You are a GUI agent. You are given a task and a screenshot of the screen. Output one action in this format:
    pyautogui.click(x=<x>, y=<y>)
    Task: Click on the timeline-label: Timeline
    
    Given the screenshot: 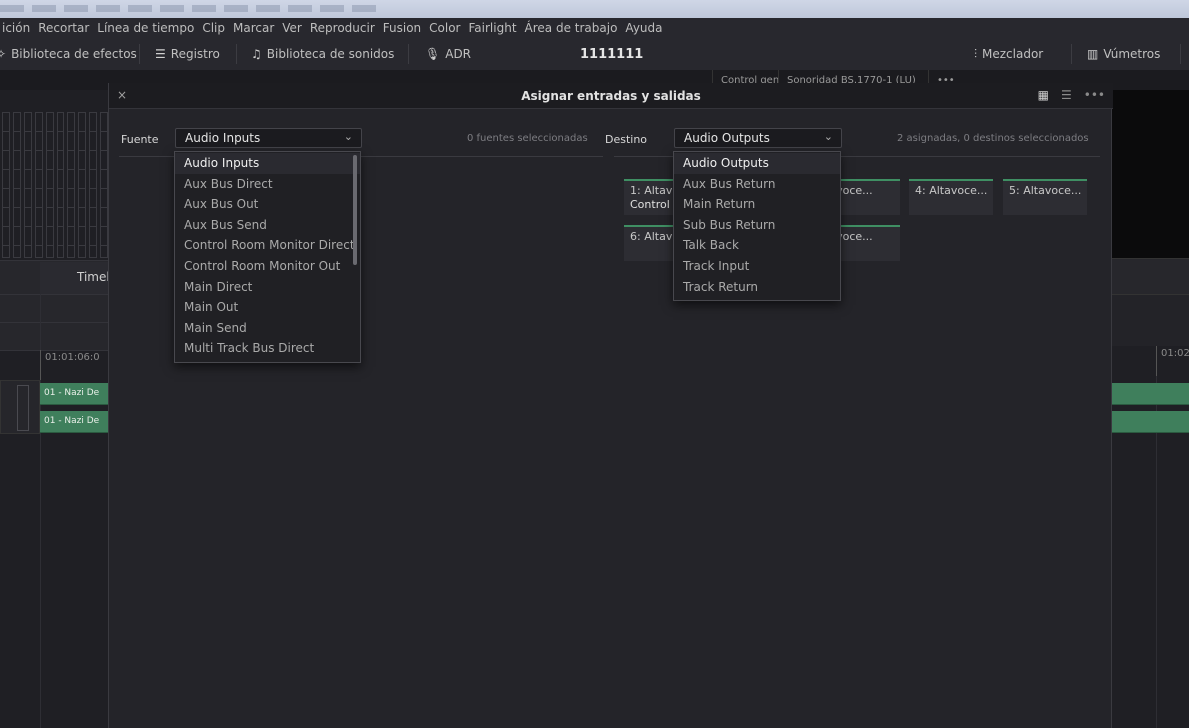 What is the action you would take?
    pyautogui.click(x=74, y=278)
    